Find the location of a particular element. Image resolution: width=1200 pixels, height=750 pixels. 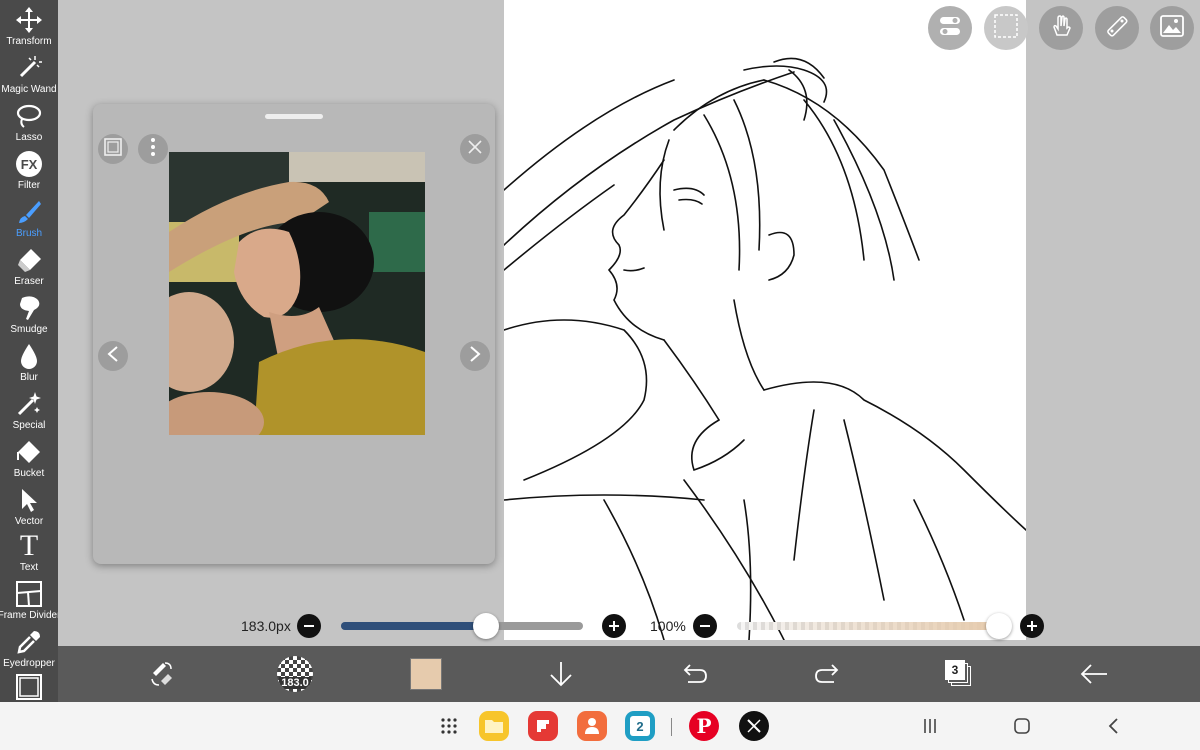

opacity-slider is located at coordinates (868, 626).